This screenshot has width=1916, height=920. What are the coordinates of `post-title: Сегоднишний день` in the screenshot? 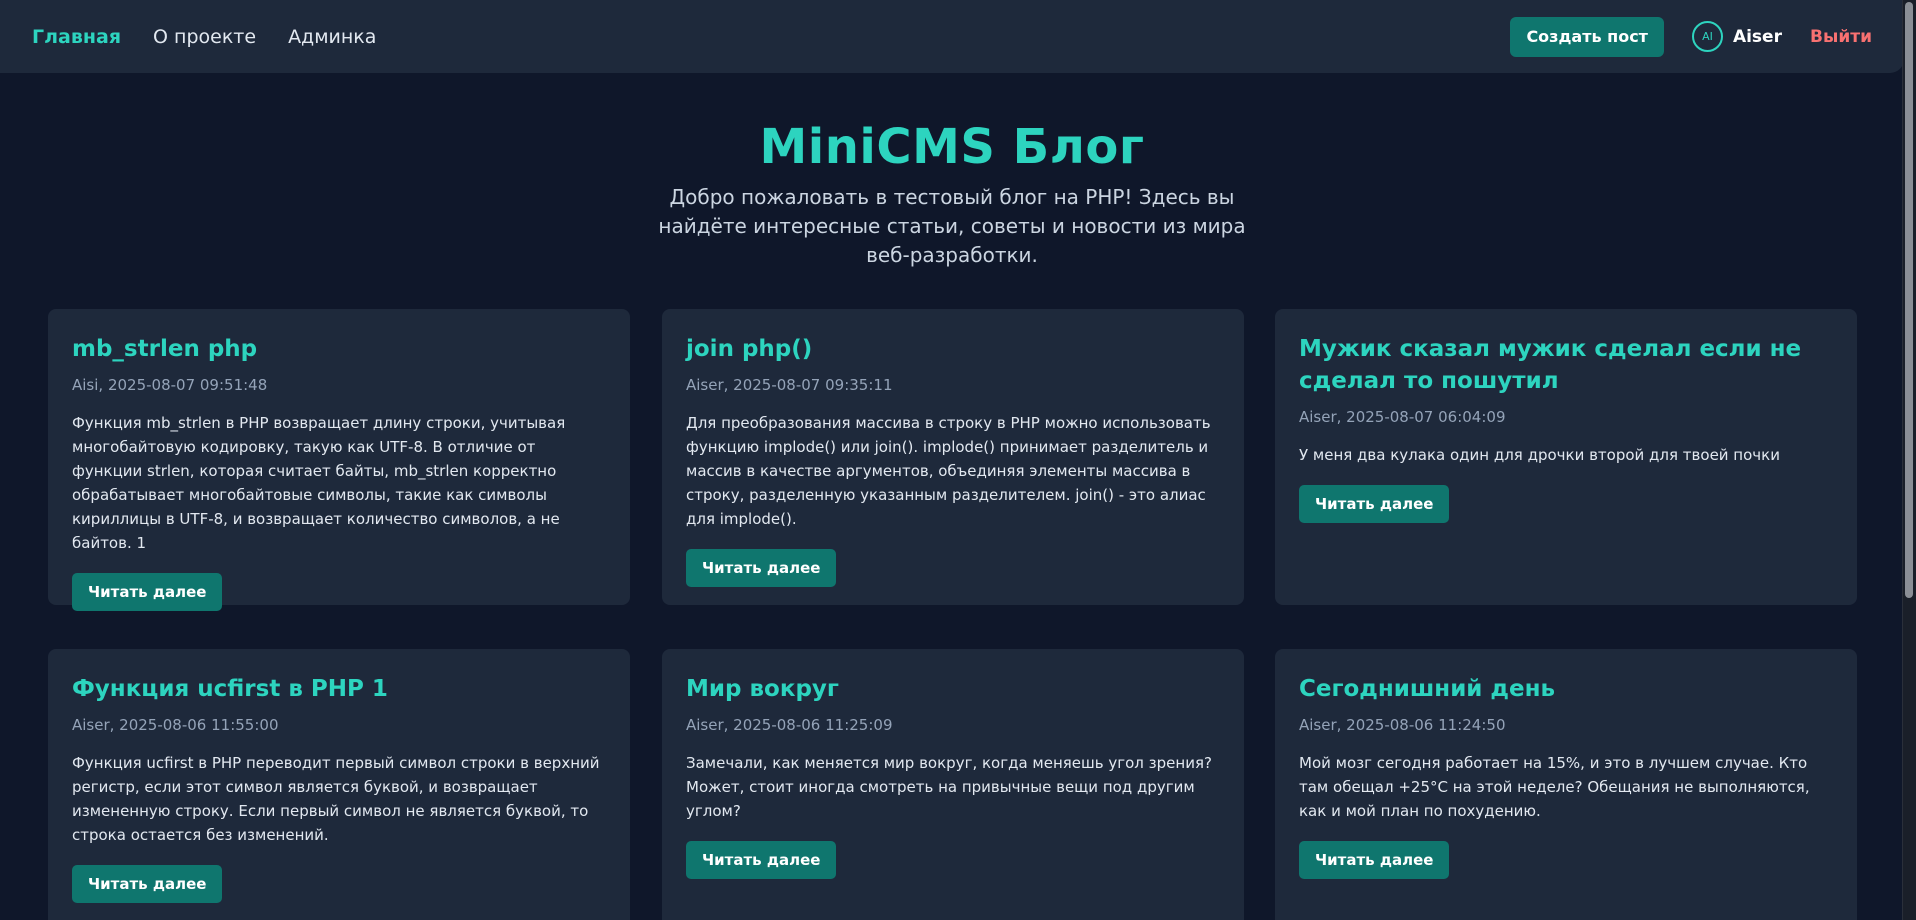 It's located at (1566, 689).